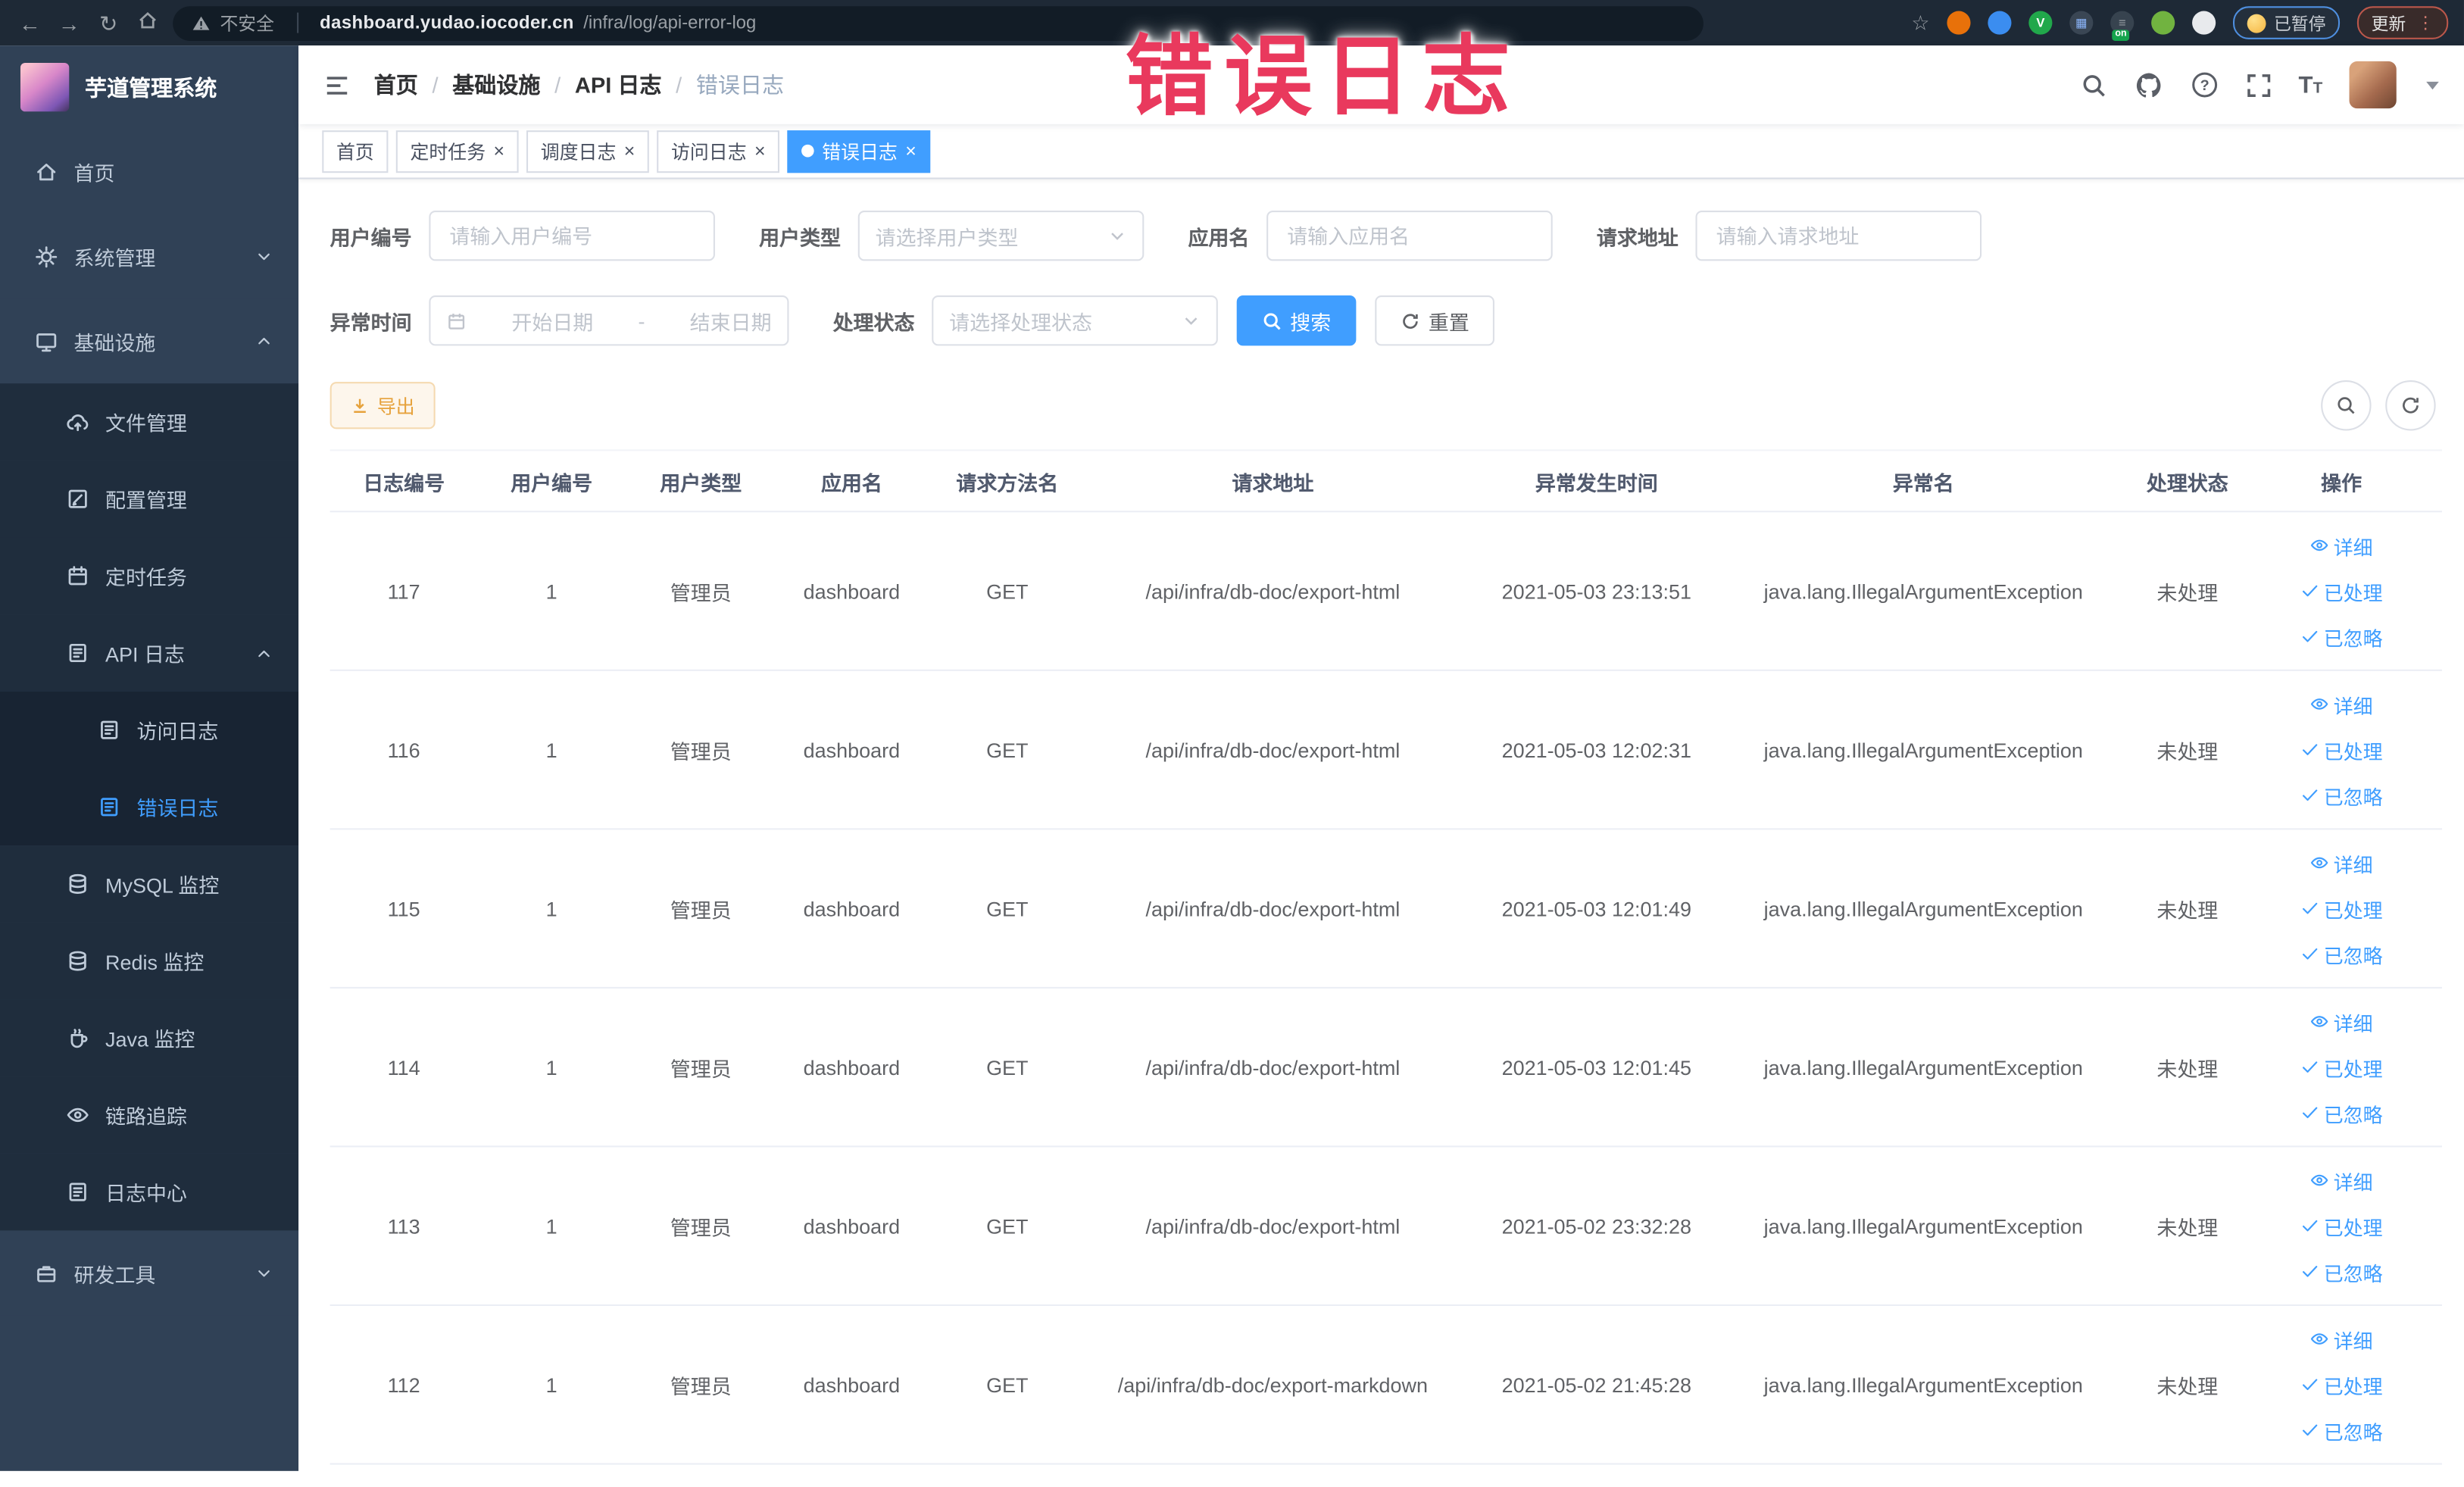  What do you see at coordinates (297, 22) in the screenshot?
I see `address-divider` at bounding box center [297, 22].